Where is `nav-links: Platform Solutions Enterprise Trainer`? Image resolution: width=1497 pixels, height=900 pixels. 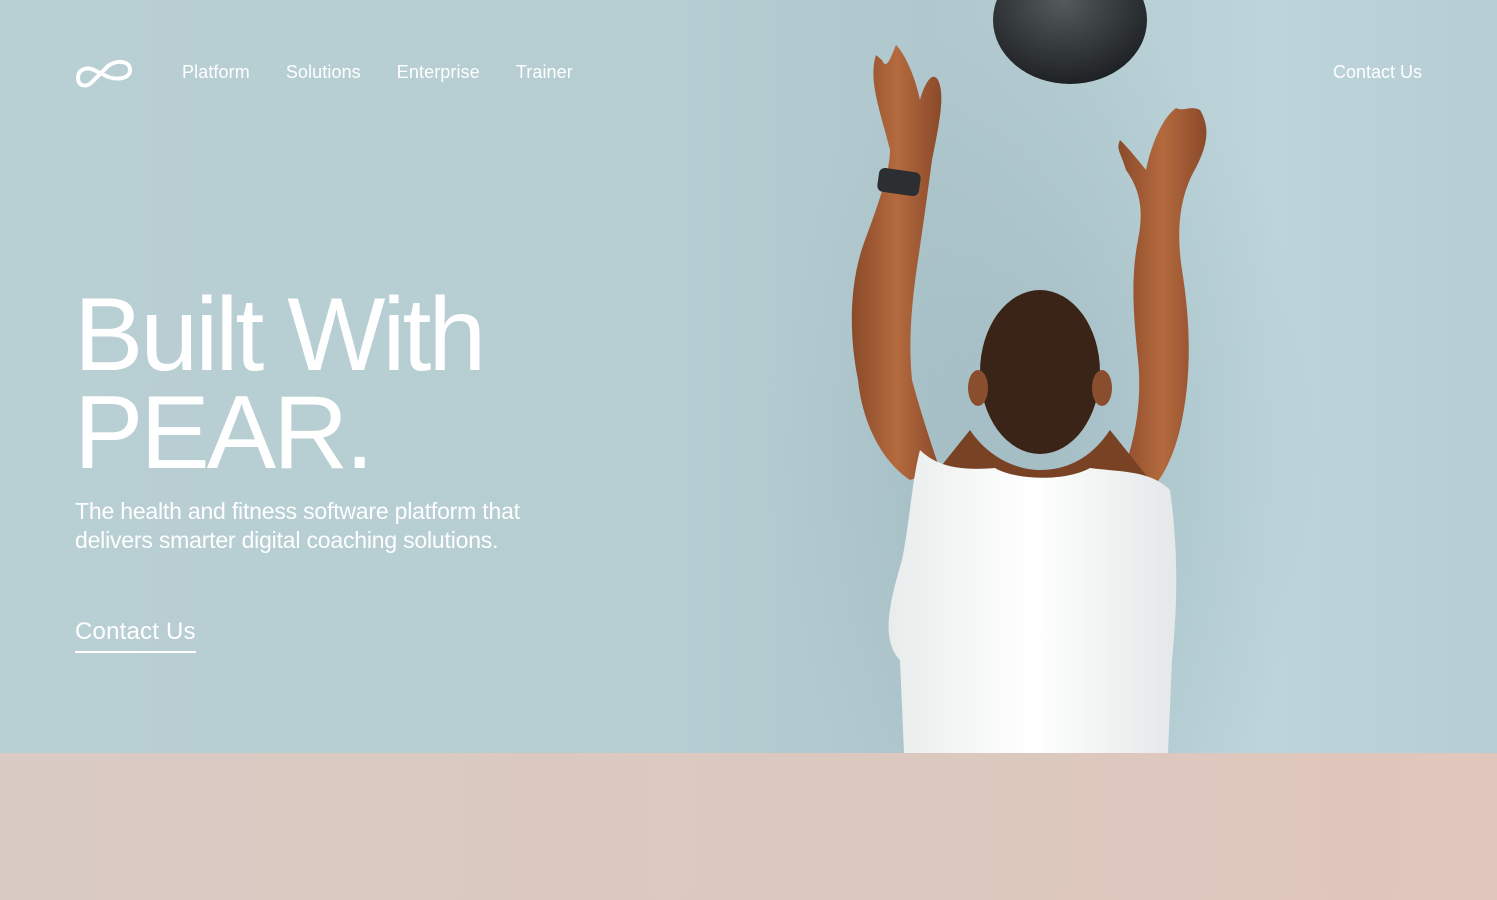
nav-links: Platform Solutions Enterprise Trainer is located at coordinates (395, 72).